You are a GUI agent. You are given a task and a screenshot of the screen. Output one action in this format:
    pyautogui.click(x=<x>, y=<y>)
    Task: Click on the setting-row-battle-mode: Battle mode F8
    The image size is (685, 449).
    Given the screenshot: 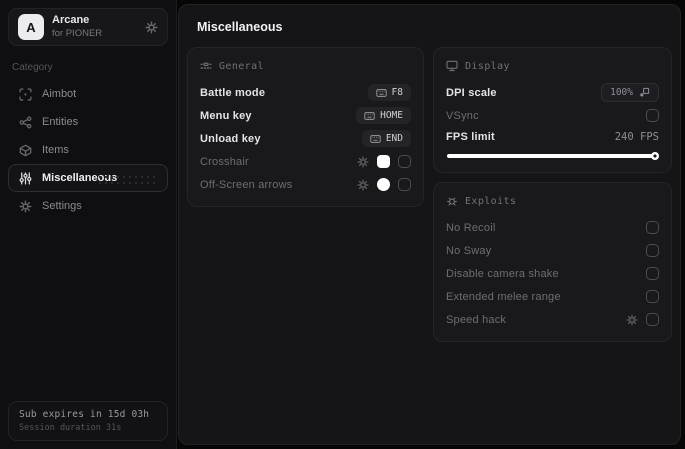 What is the action you would take?
    pyautogui.click(x=305, y=92)
    